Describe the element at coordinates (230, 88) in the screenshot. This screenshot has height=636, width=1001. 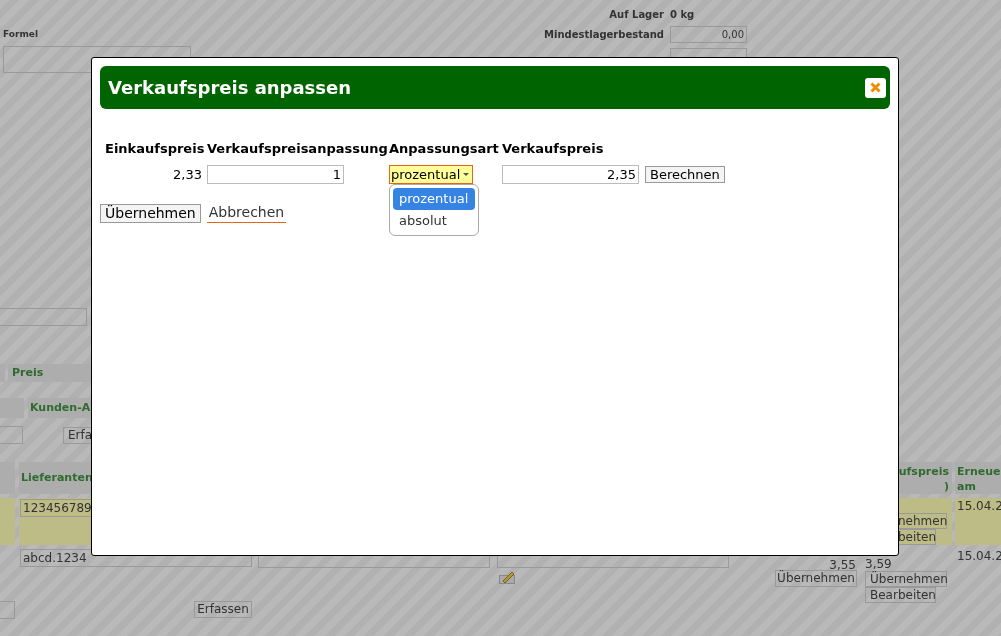
I see `dialog-title: Verkaufspreis anpassen` at that location.